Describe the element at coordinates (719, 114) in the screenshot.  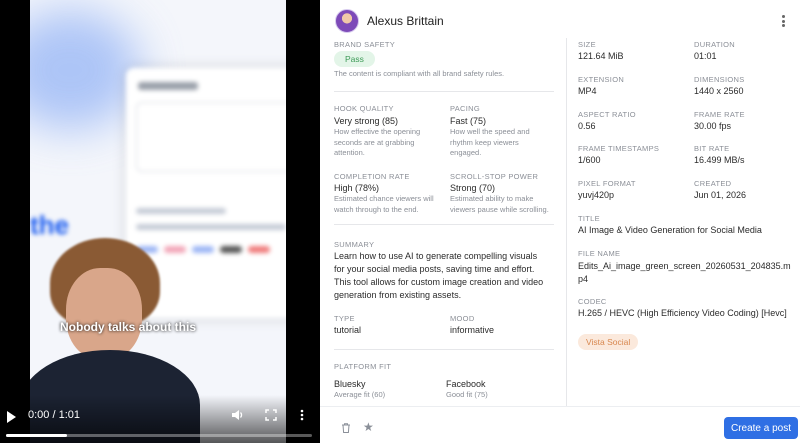
I see `frame-rate-label: FRAME RATE` at that location.